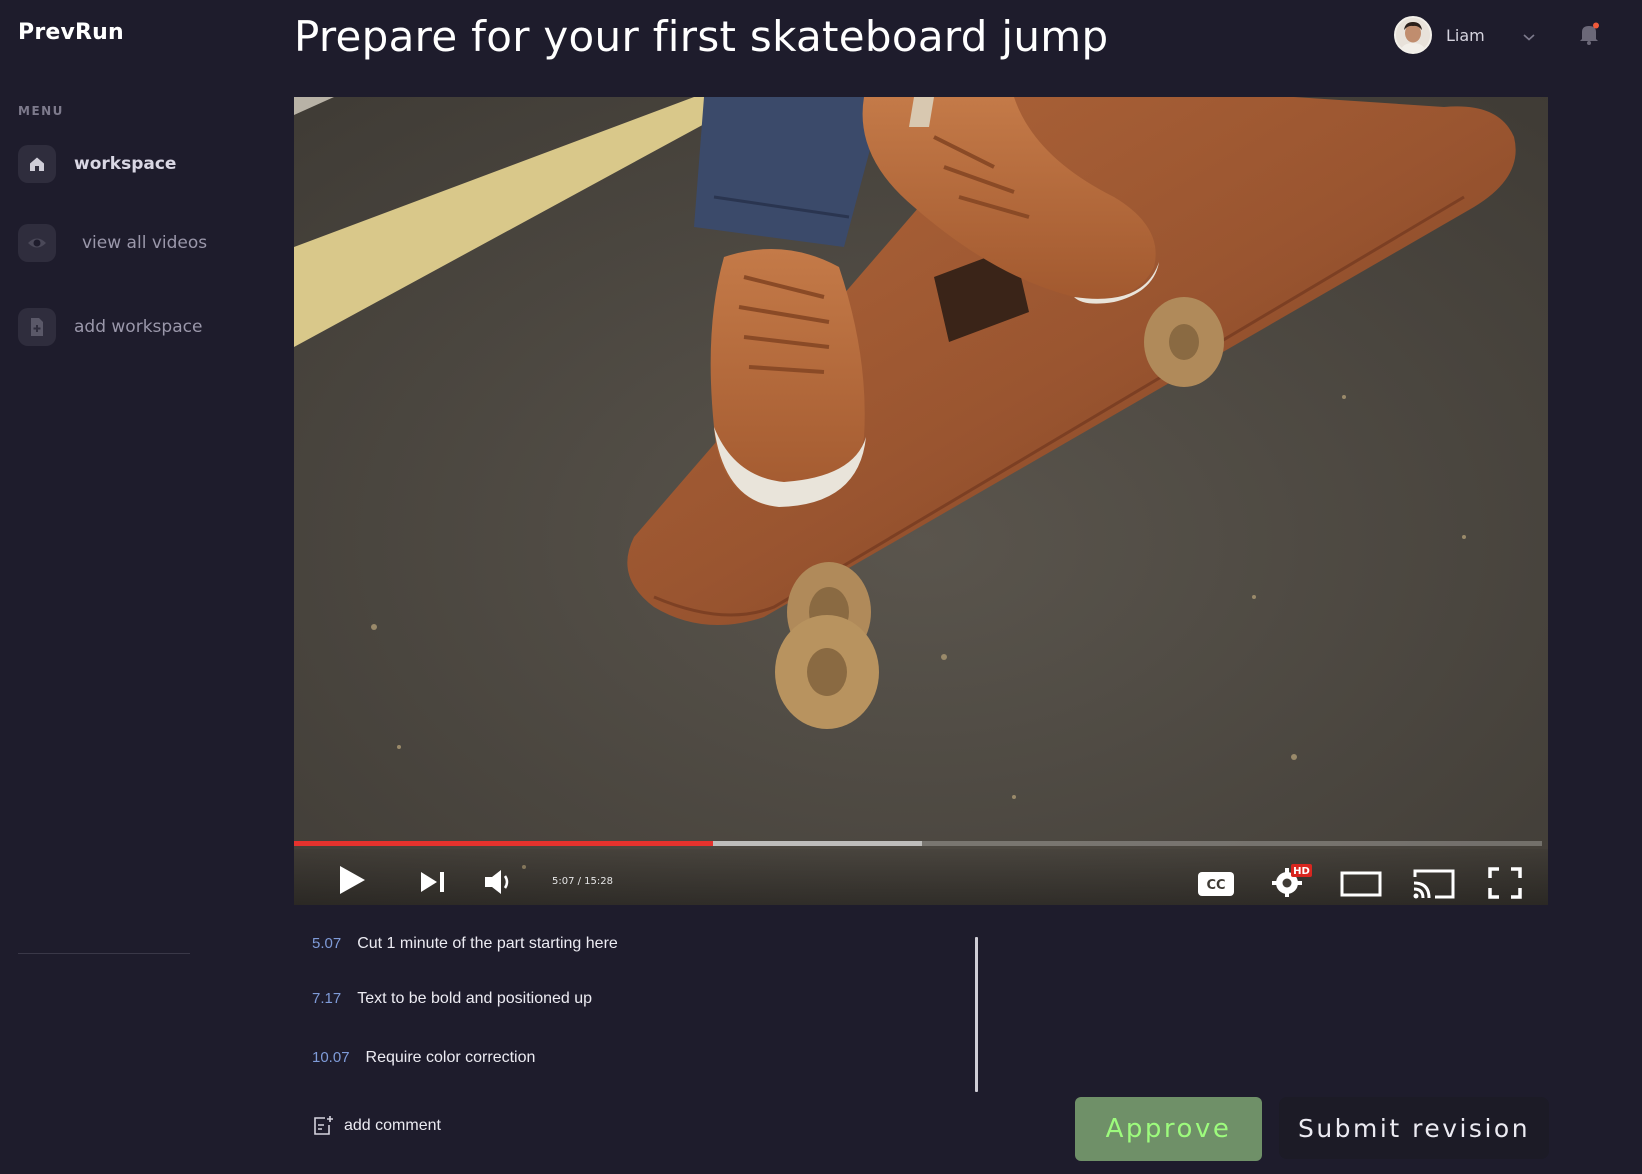 The height and width of the screenshot is (1174, 1642). Describe the element at coordinates (1434, 886) in the screenshot. I see `cast-icon` at that location.